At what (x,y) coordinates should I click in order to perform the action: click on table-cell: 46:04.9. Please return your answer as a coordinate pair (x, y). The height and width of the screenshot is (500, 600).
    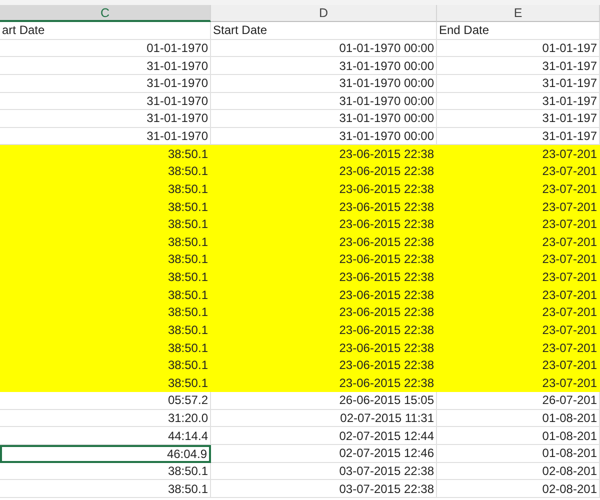
    Looking at the image, I should click on (105, 454).